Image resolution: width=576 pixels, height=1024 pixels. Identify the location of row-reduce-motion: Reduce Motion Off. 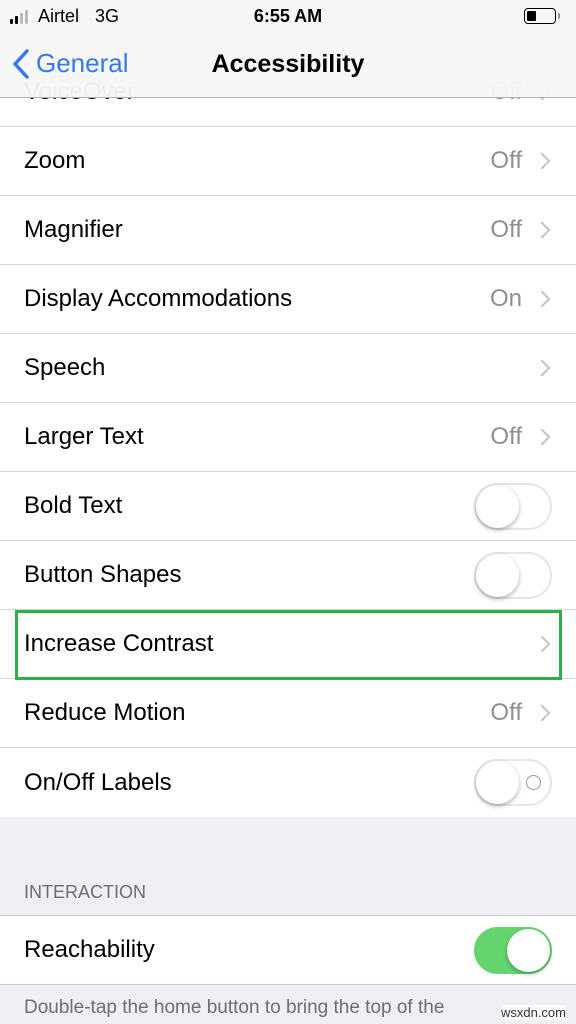
(288, 713).